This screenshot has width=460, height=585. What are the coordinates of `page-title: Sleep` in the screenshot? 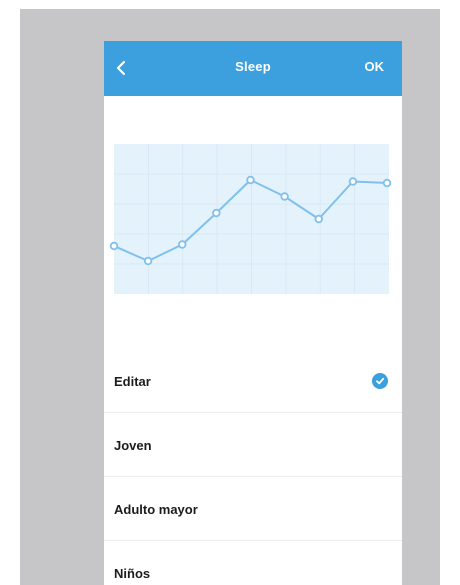 It's located at (253, 66).